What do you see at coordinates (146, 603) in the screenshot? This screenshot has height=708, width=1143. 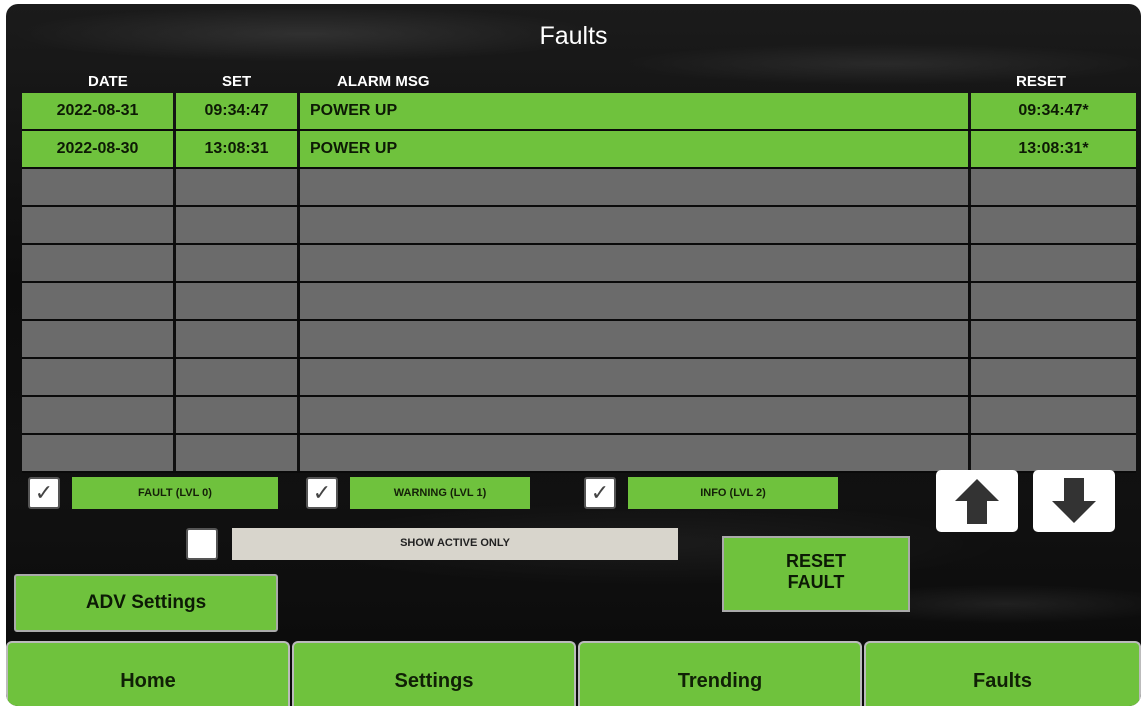 I see `adv-settings-button: ADV Settings` at bounding box center [146, 603].